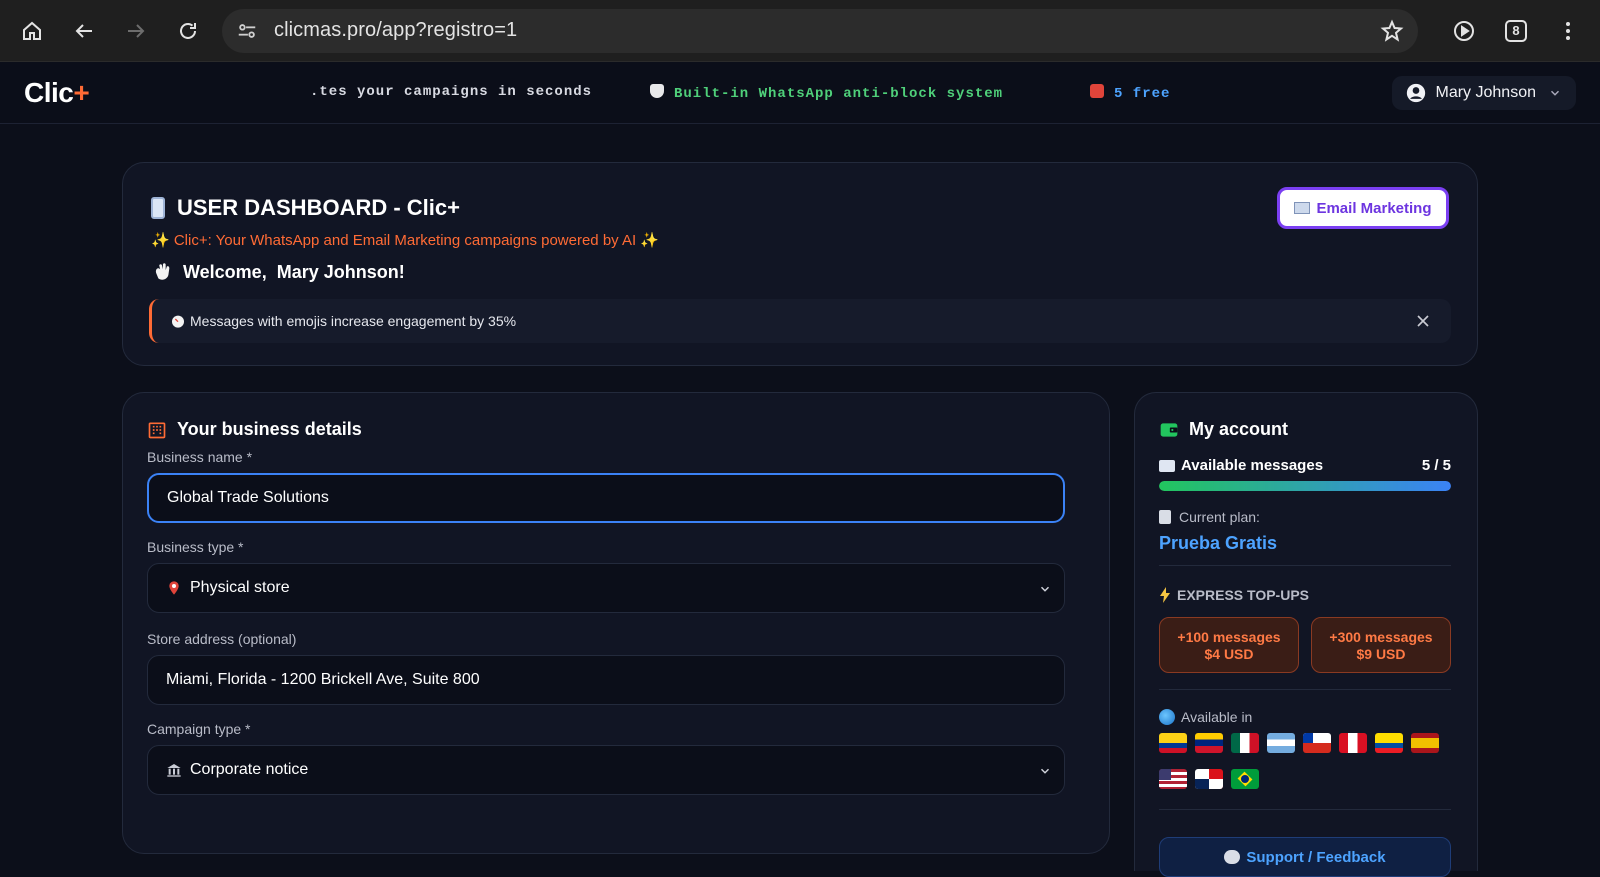 This screenshot has width=1600, height=877. I want to click on ticker-item: 5 free, so click(1130, 93).